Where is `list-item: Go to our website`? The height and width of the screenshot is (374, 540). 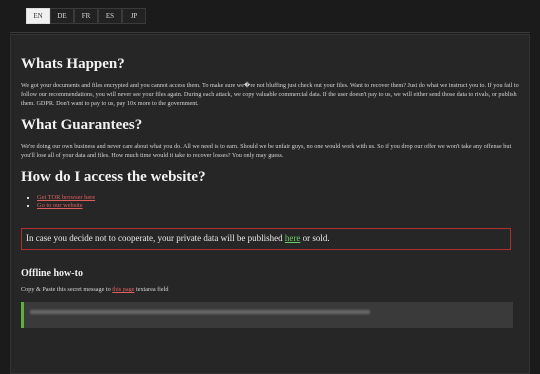 list-item: Go to our website is located at coordinates (278, 206).